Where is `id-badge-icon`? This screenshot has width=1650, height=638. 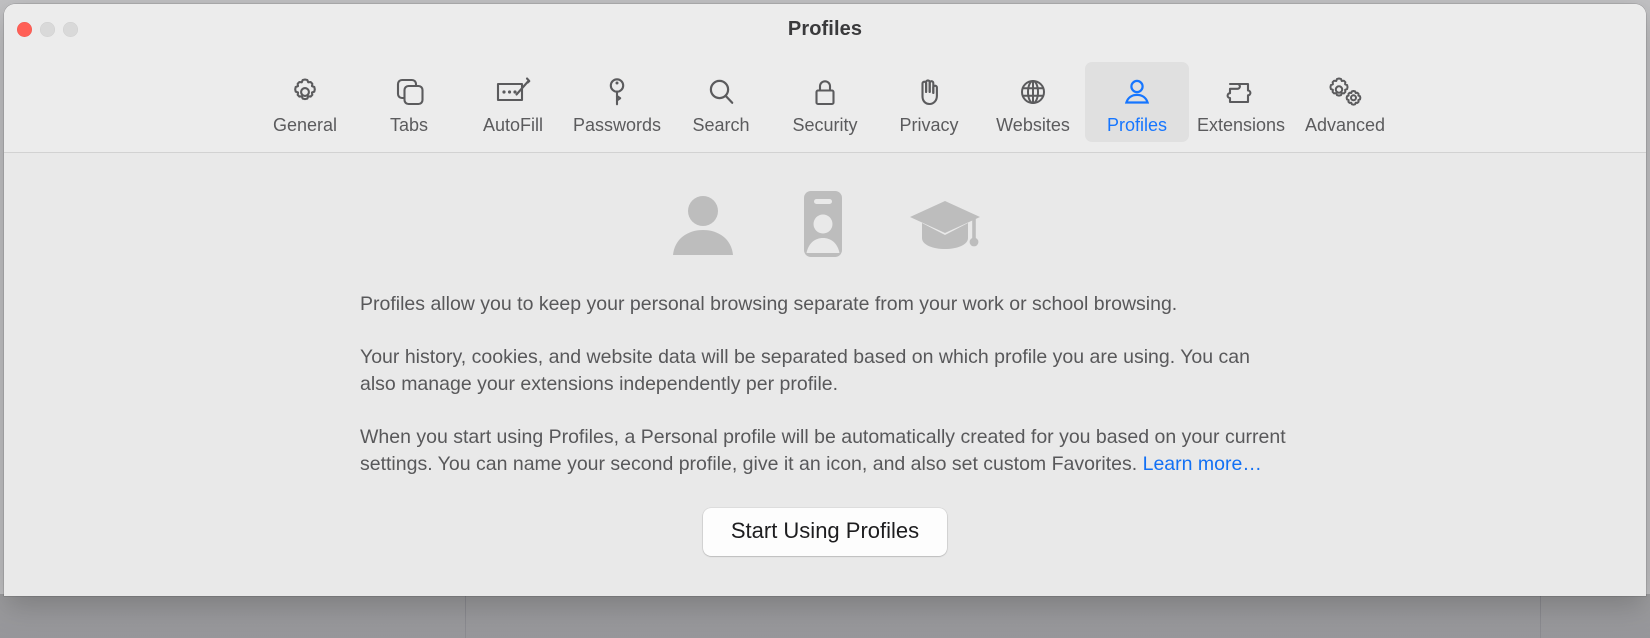
id-badge-icon is located at coordinates (823, 224).